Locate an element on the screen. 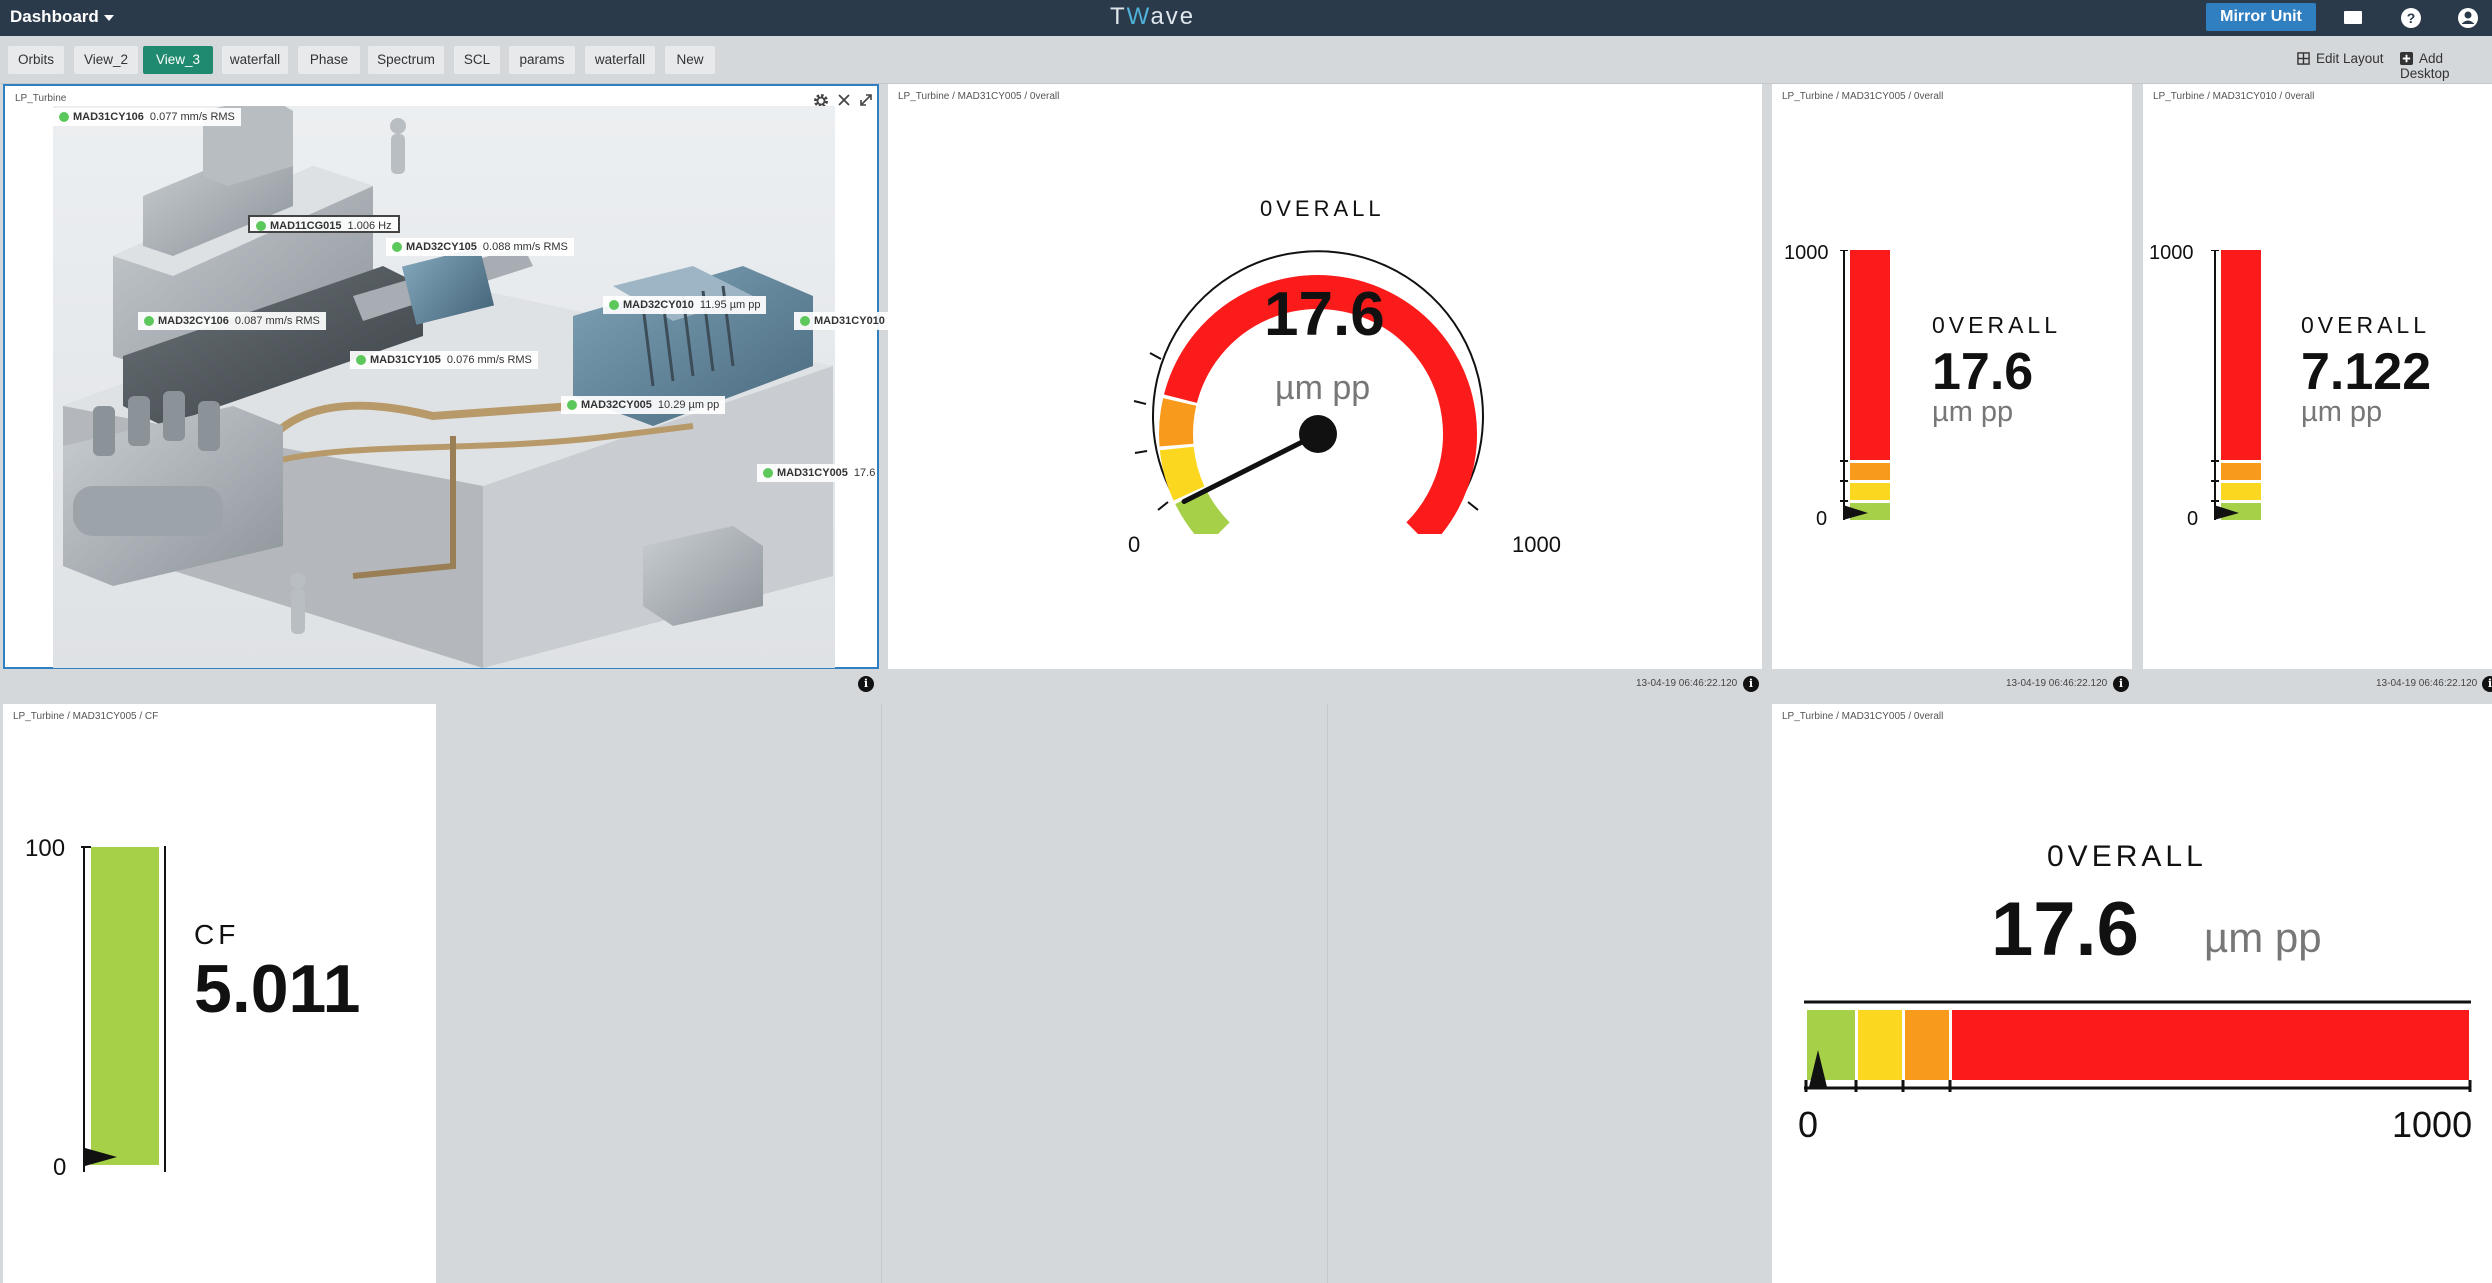 This screenshot has width=2492, height=1283. user-icon is located at coordinates (2468, 18).